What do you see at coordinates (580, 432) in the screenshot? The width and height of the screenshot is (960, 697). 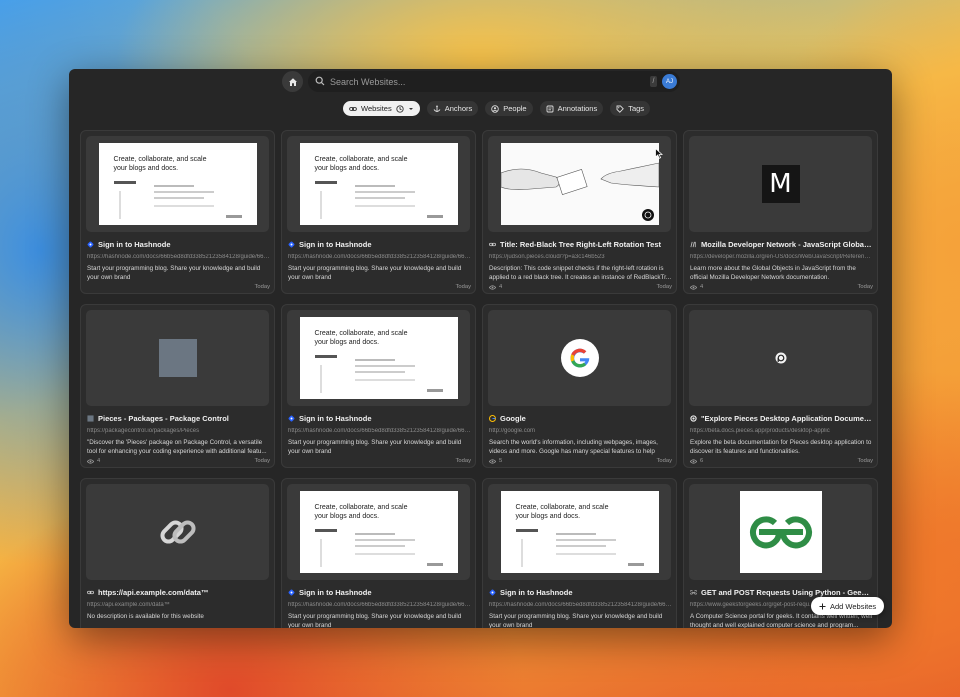 I see `website-url: http://google.com` at bounding box center [580, 432].